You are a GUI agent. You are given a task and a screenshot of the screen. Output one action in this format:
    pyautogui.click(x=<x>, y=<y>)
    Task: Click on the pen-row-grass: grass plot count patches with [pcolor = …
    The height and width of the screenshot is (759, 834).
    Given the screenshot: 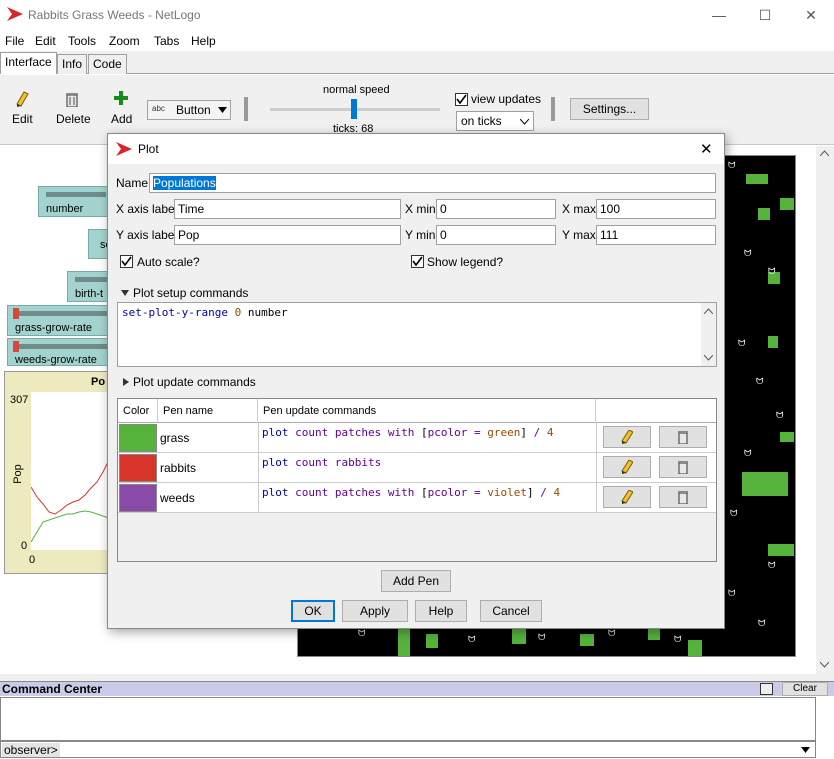 What is the action you would take?
    pyautogui.click(x=417, y=438)
    